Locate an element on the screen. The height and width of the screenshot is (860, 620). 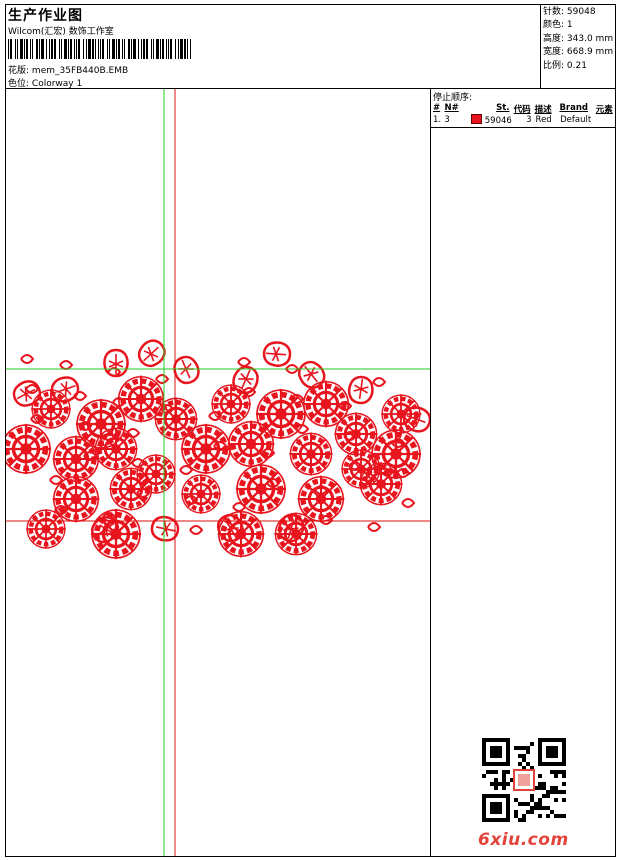
colorway-label: 色位: is located at coordinates (19, 84).